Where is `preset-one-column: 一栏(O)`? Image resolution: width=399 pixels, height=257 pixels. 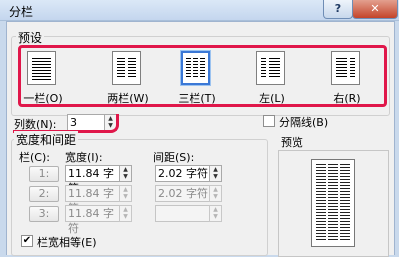 preset-one-column: 一栏(O) is located at coordinates (43, 79).